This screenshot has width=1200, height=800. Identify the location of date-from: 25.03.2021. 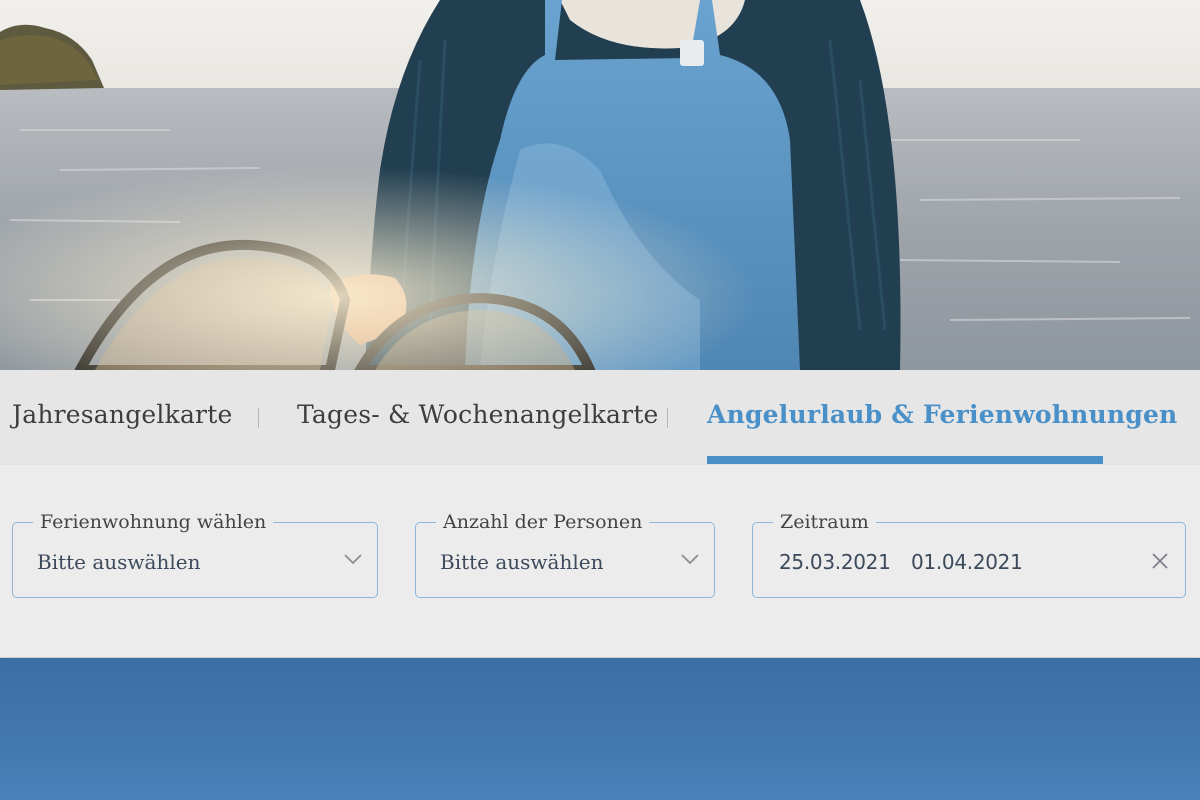
(835, 562).